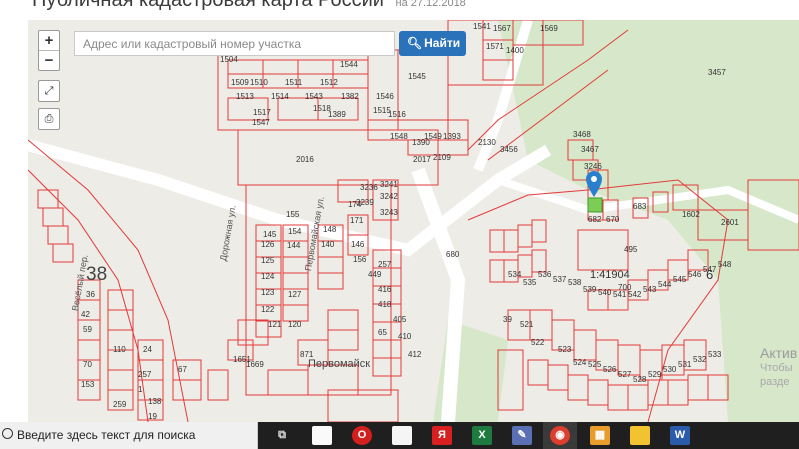 The image size is (799, 449). I want to click on print-icon: ⎙, so click(49, 119).